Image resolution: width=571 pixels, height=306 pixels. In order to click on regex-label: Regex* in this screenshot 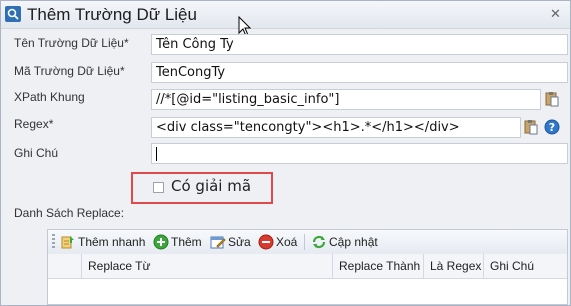, I will do `click(34, 124)`.